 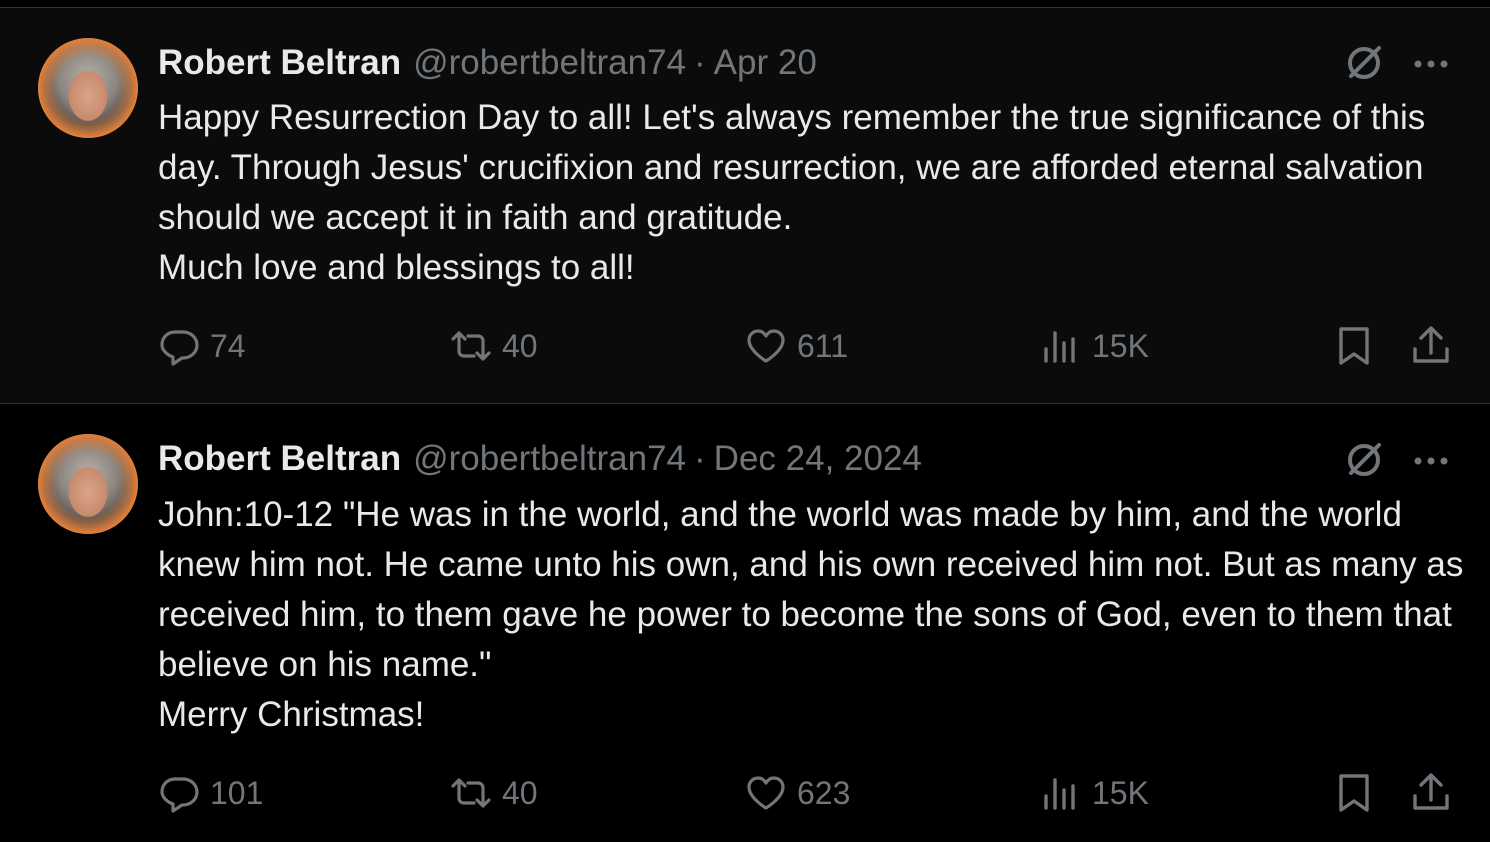 I want to click on reply-count: 74, so click(x=228, y=345).